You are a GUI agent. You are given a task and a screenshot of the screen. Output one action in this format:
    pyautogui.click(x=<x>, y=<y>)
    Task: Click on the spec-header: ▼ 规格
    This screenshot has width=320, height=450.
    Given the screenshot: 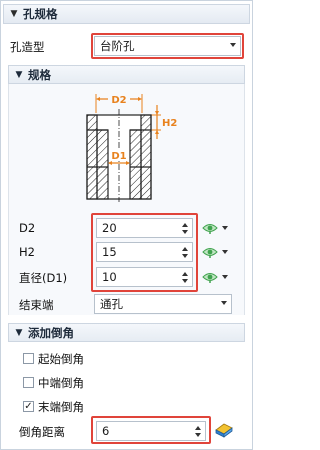 What is the action you would take?
    pyautogui.click(x=126, y=74)
    